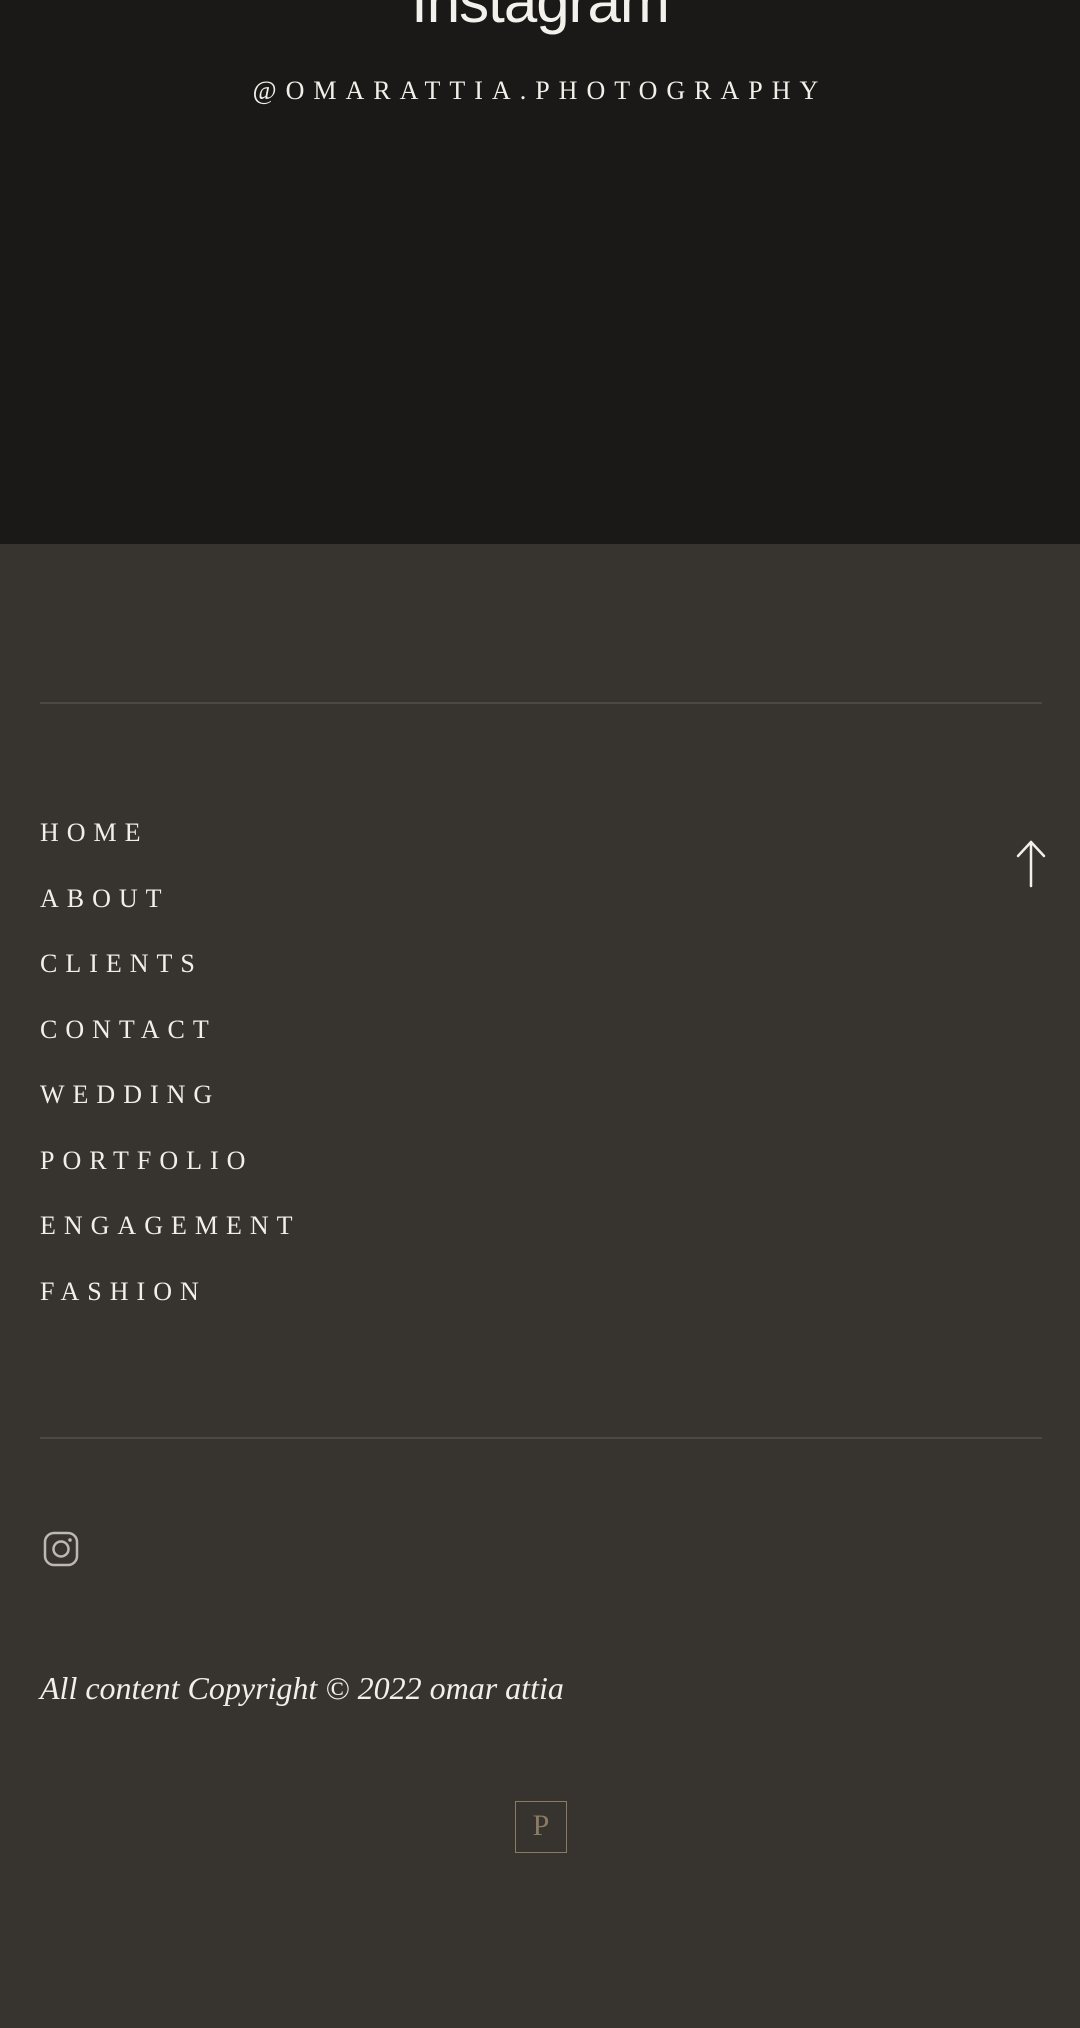  What do you see at coordinates (170, 918) in the screenshot?
I see `footer-nav-item: ABOUT` at bounding box center [170, 918].